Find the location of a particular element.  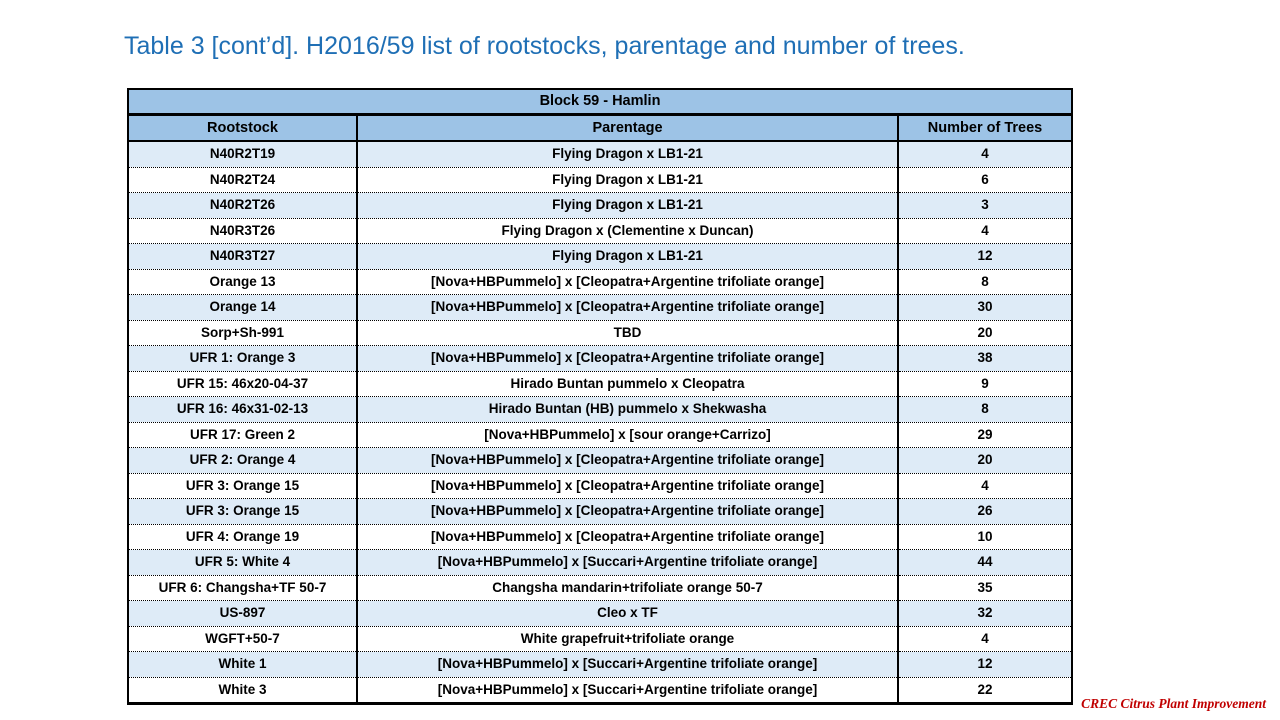

cell-number-of-trees: 9 is located at coordinates (984, 384).